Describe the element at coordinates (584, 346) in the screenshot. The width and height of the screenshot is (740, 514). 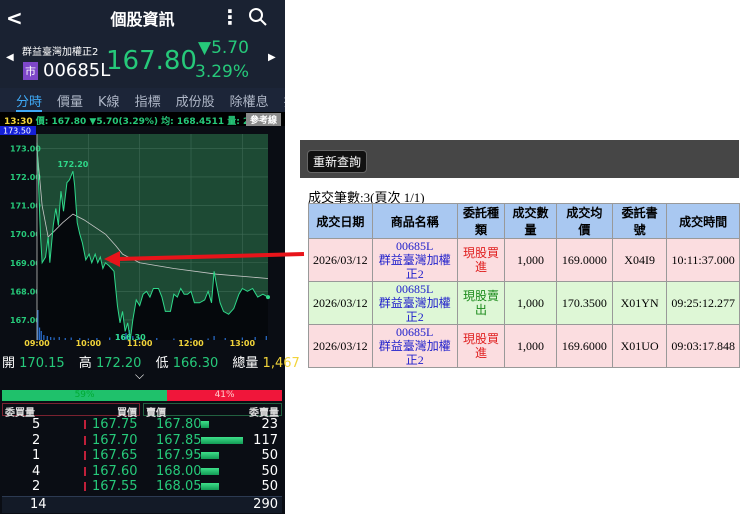
I see `avg-price: 169.6000` at that location.